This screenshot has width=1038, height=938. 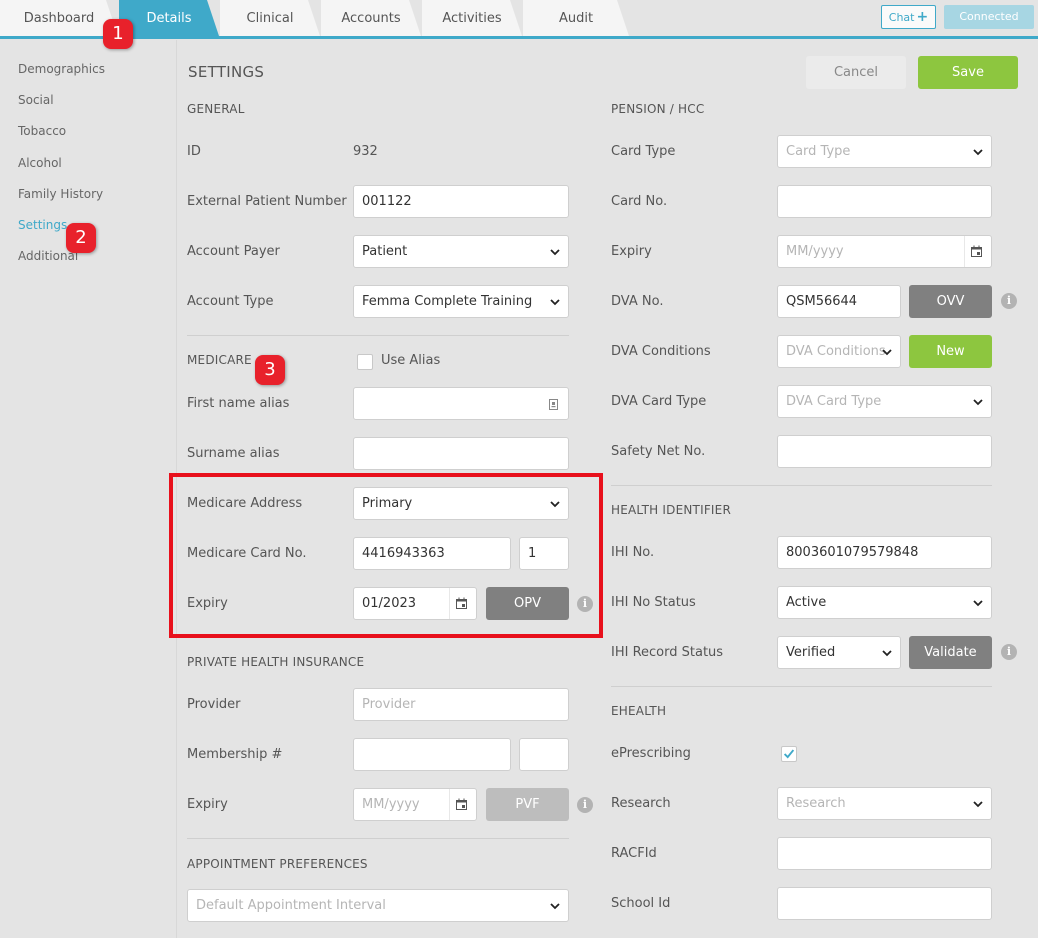 I want to click on dva-no-label: DVA No., so click(x=637, y=301).